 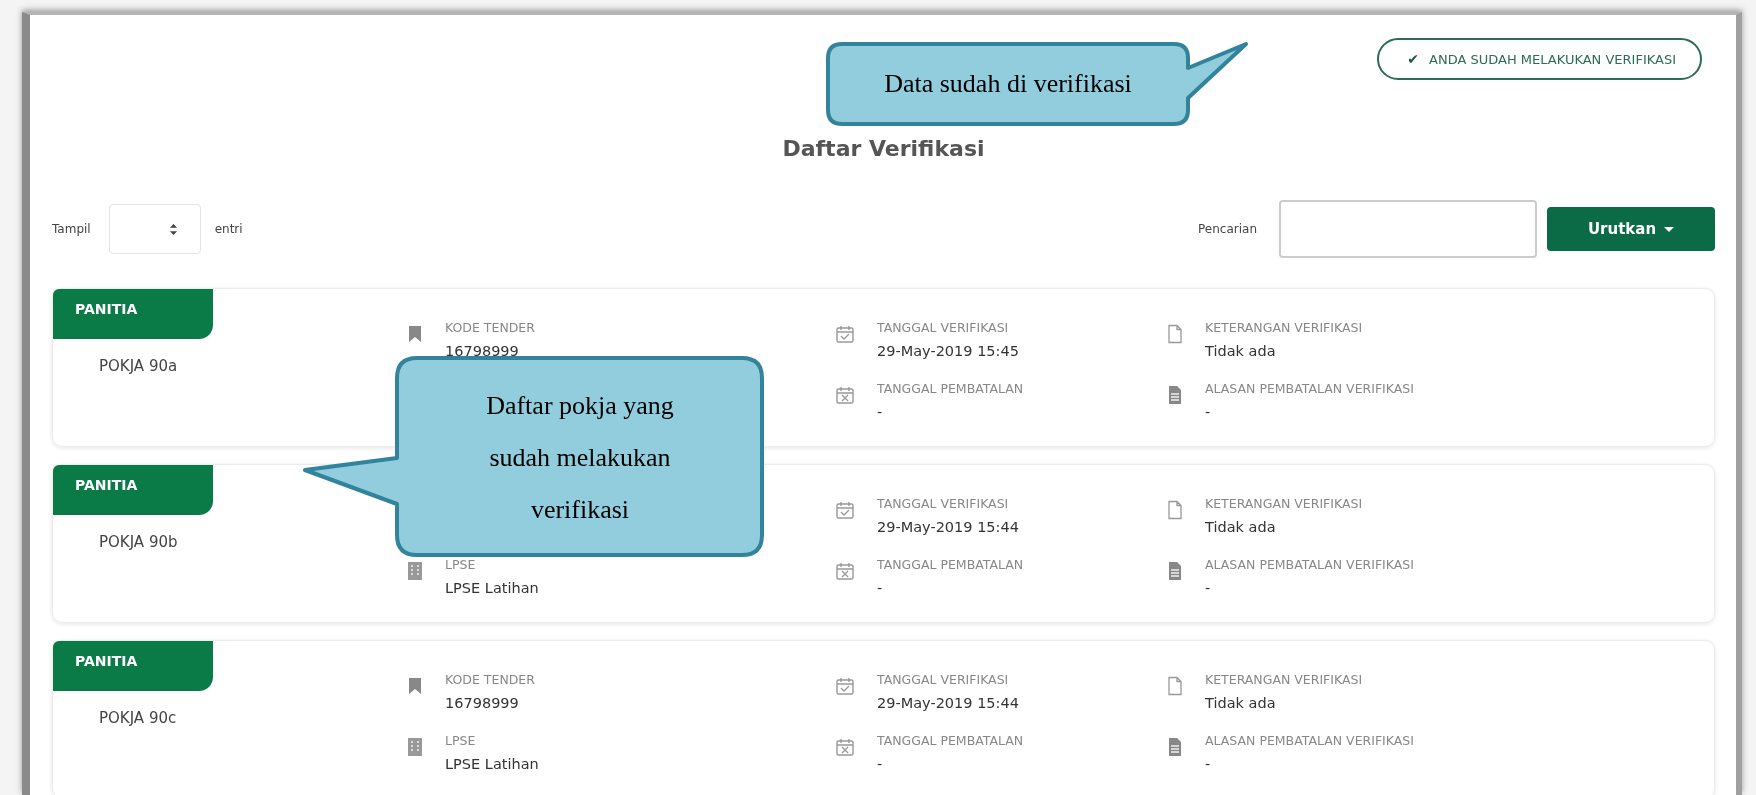 What do you see at coordinates (1539, 59) in the screenshot?
I see `verified-status-badge: ✔ ANDA SUDAH MELAKUKAN VERIFIKASI` at bounding box center [1539, 59].